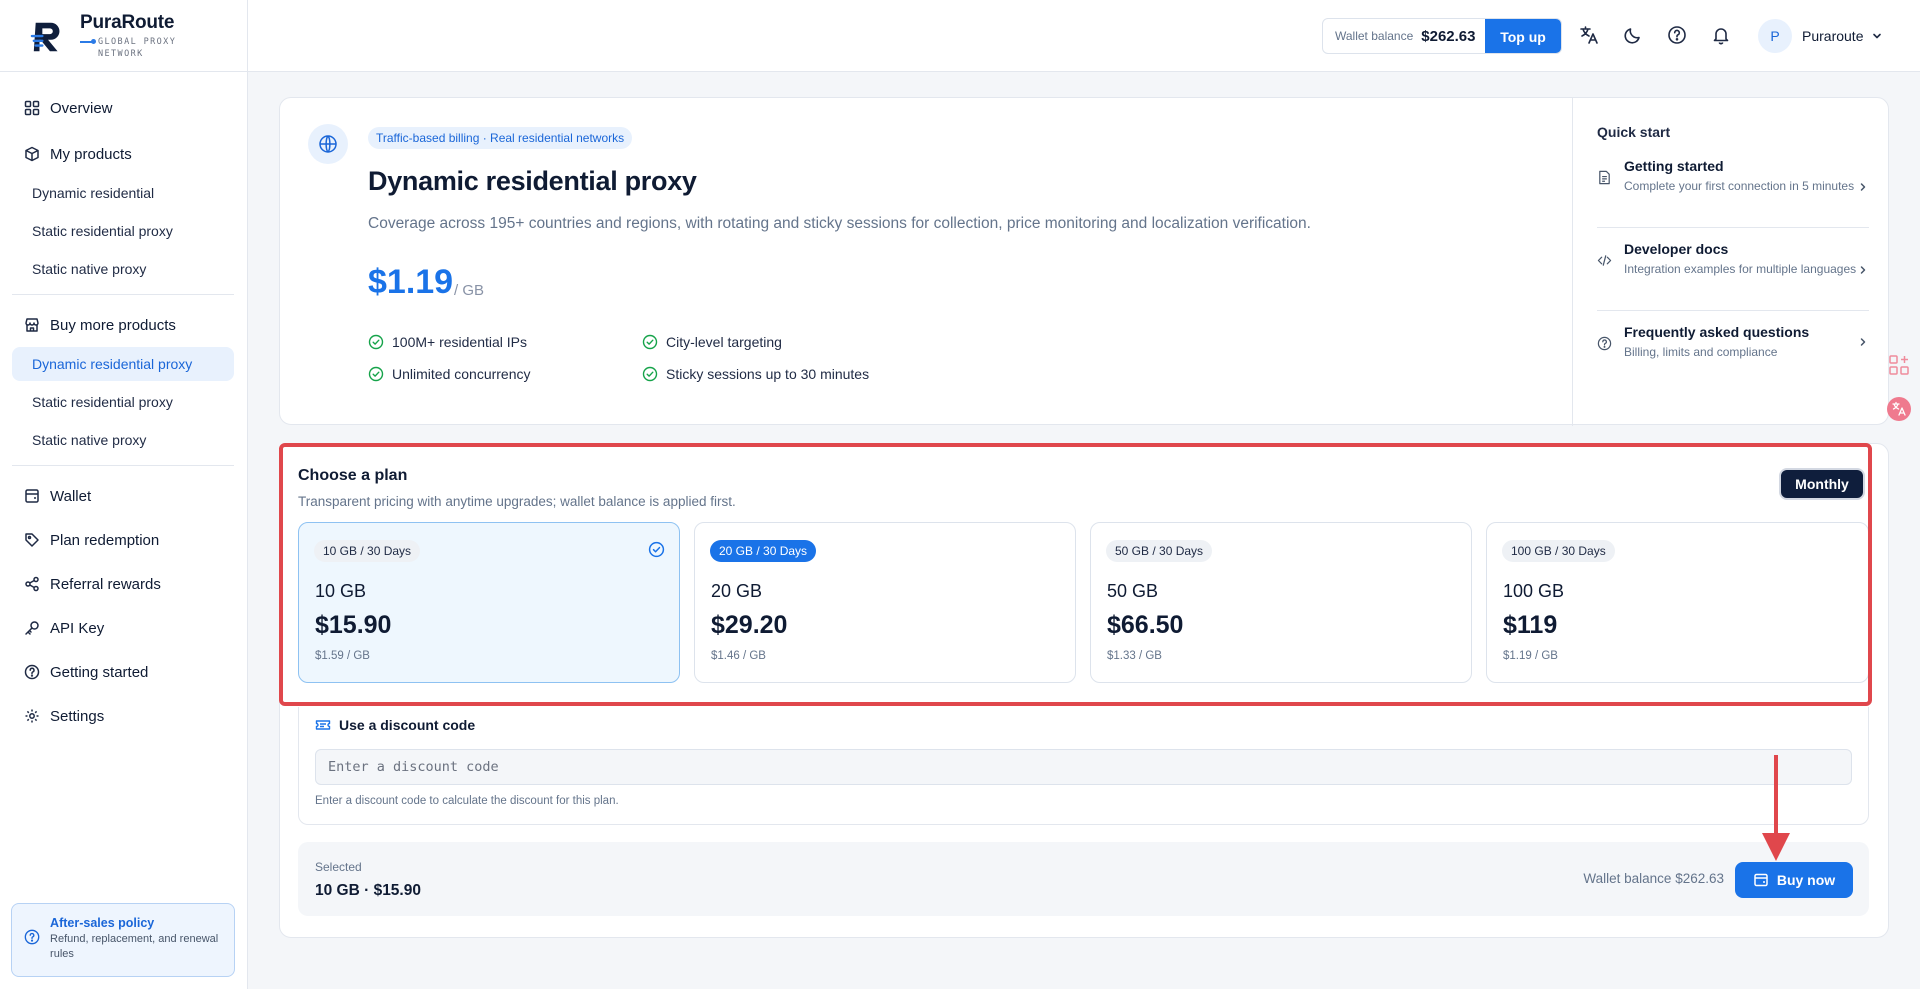 The image size is (1920, 989). I want to click on billing-period-toggle: Monthly, so click(1822, 484).